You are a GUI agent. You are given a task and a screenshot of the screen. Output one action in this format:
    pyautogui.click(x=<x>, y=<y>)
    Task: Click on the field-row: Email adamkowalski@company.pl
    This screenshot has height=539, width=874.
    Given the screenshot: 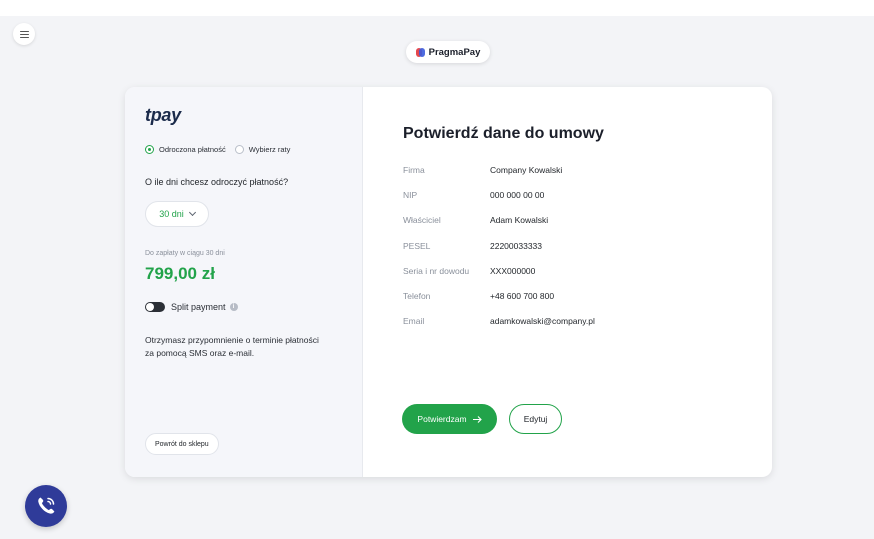 What is the action you would take?
    pyautogui.click(x=499, y=328)
    